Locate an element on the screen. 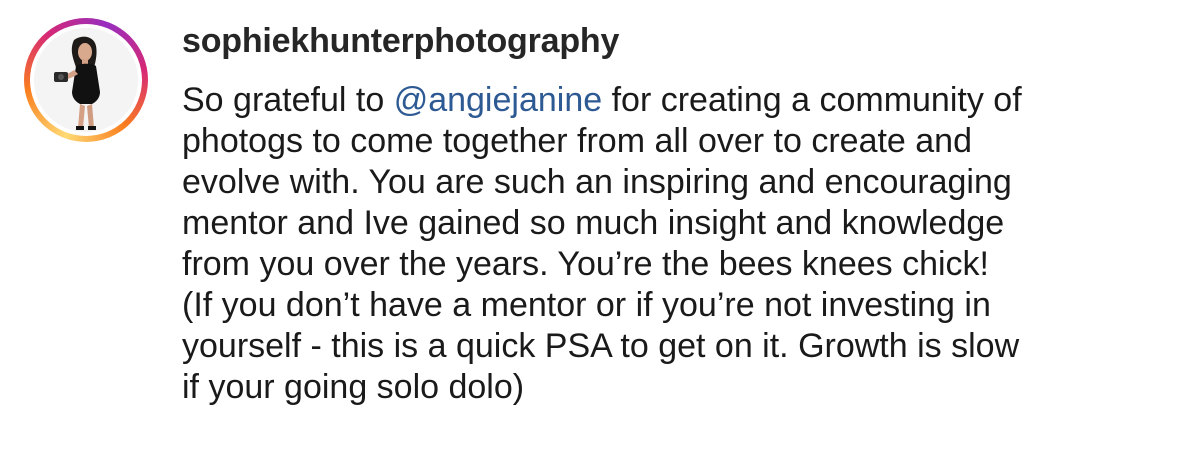  avatar is located at coordinates (86, 80).